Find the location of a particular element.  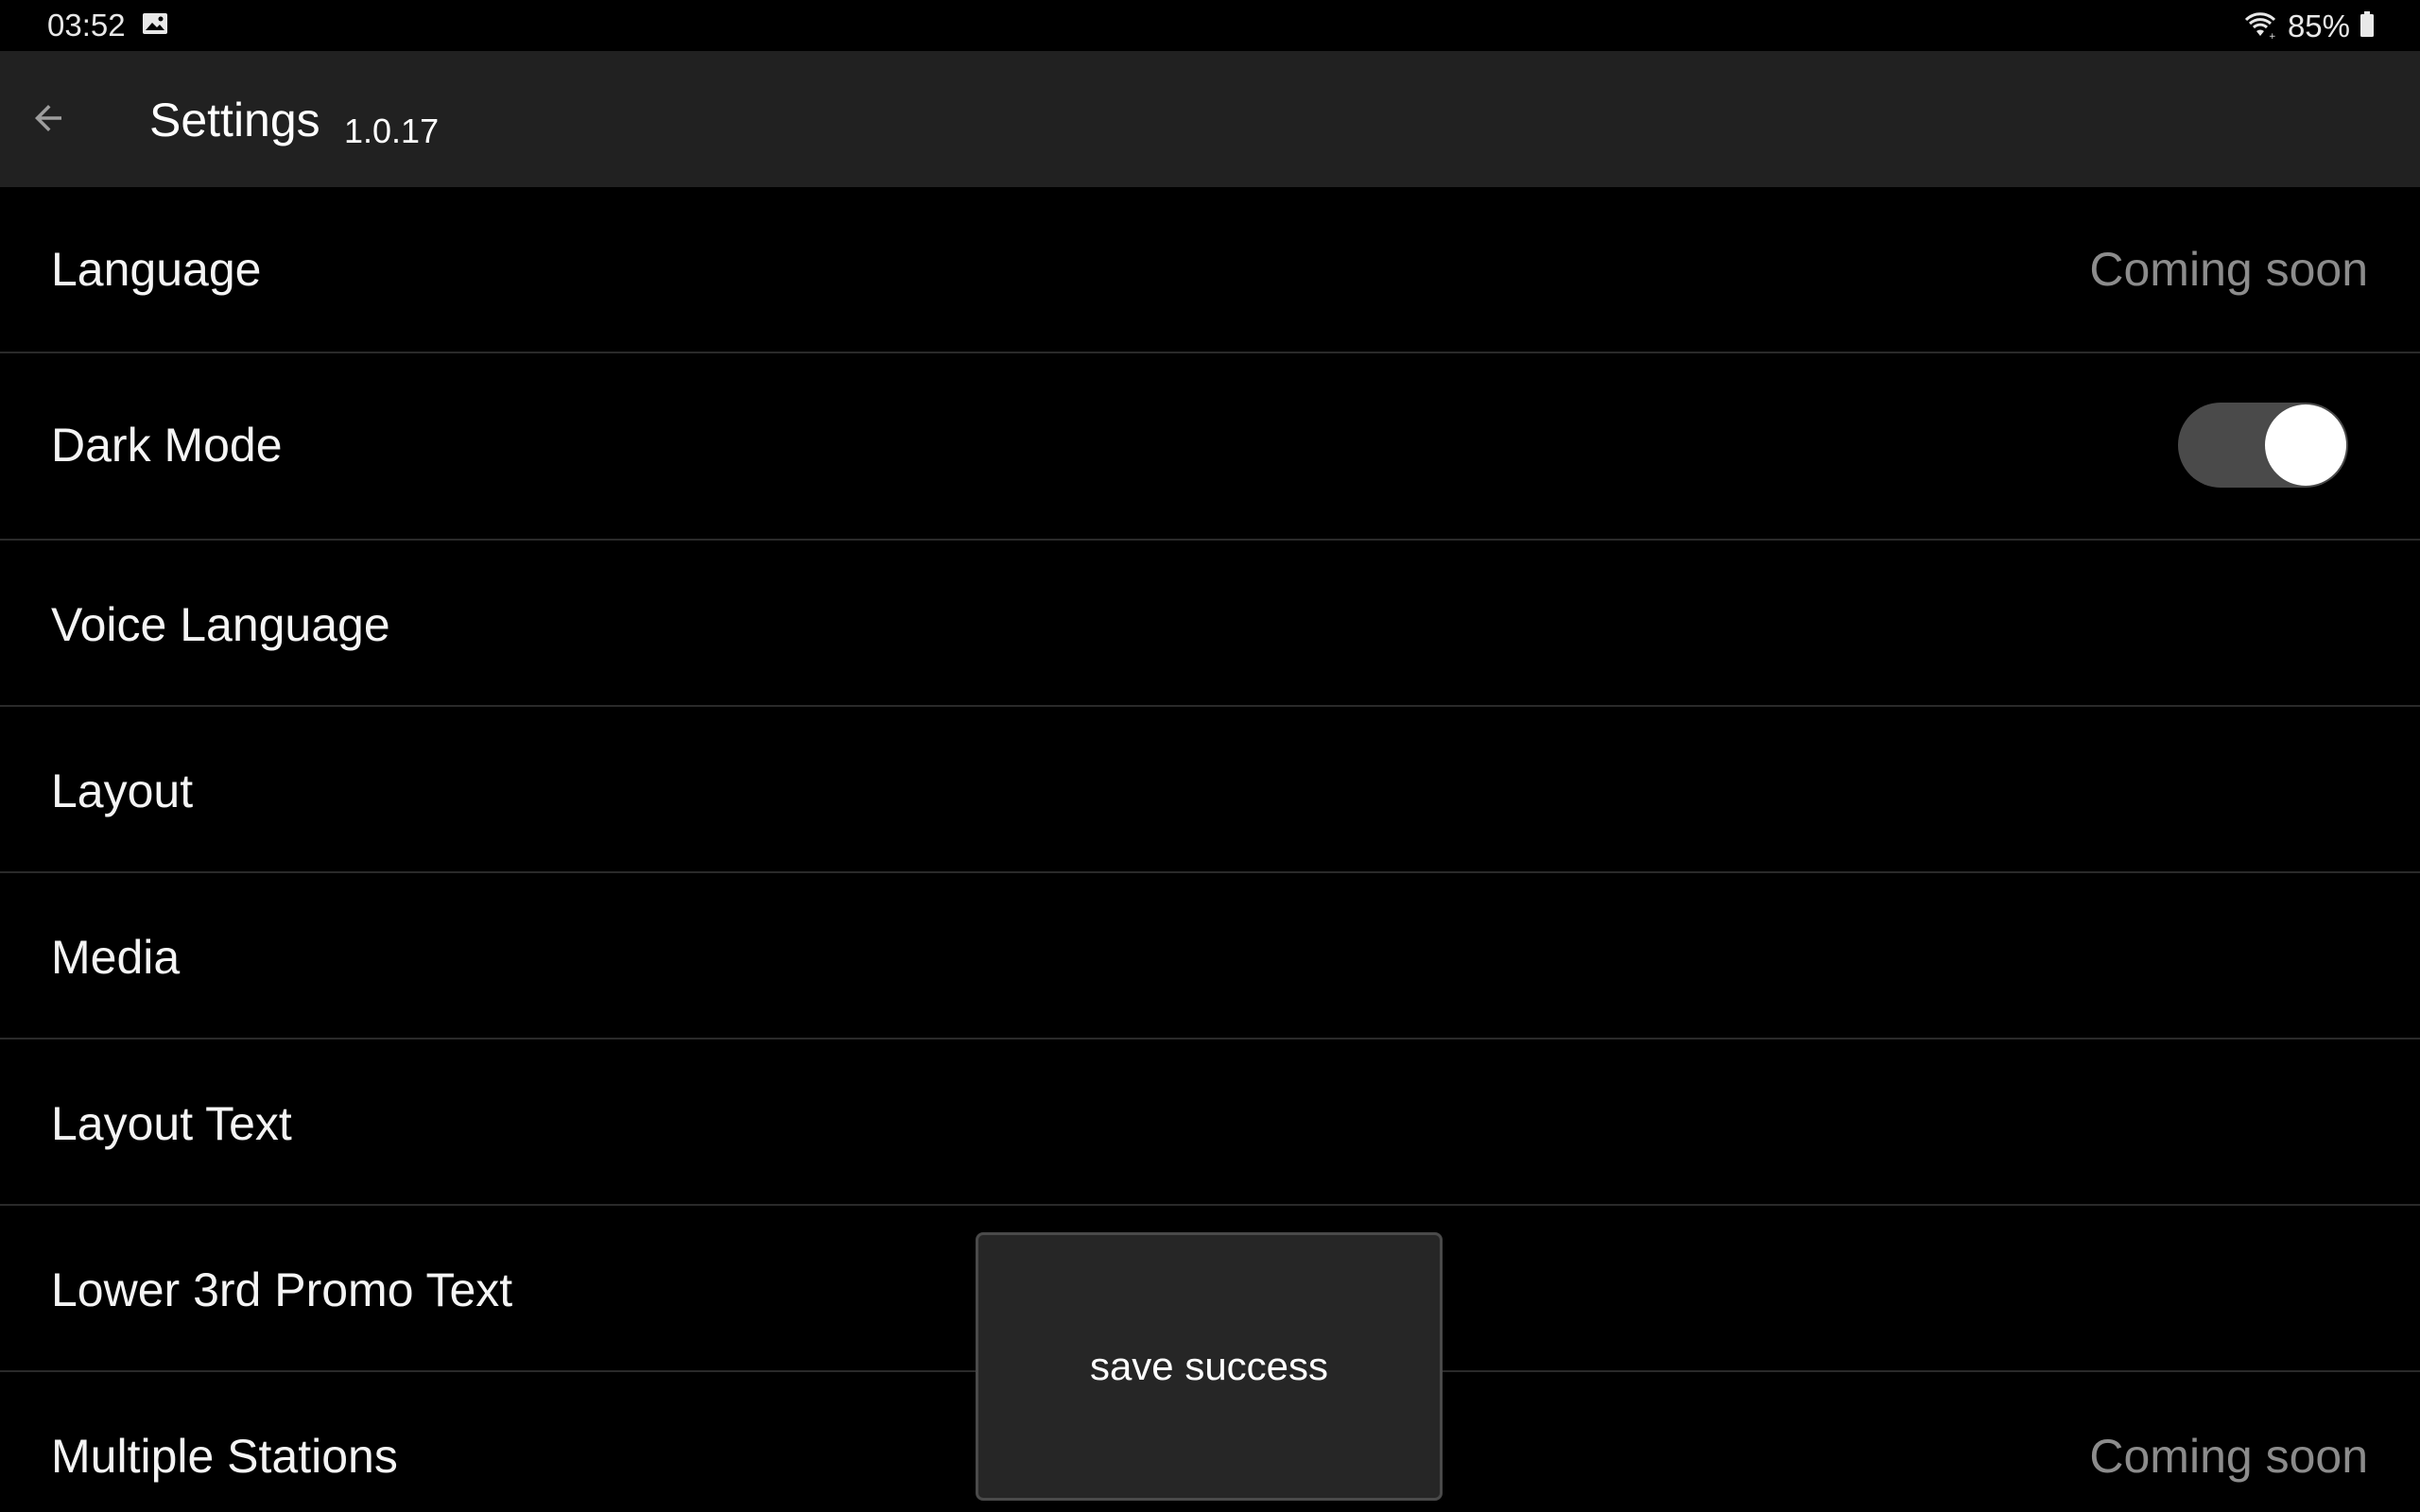

status-bar: 03:52 + 85% is located at coordinates (1210, 25).